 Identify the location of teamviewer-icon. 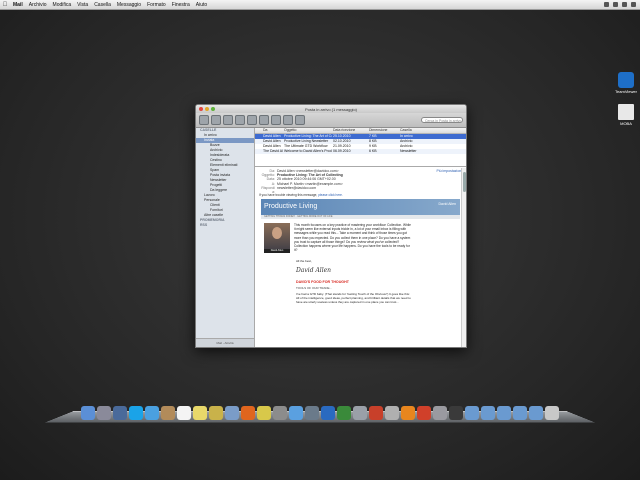
(626, 80).